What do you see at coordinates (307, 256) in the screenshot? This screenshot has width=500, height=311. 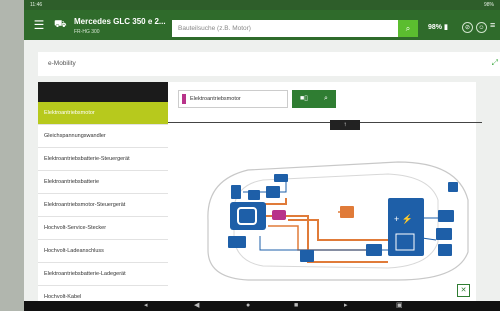 I see `charge-port` at bounding box center [307, 256].